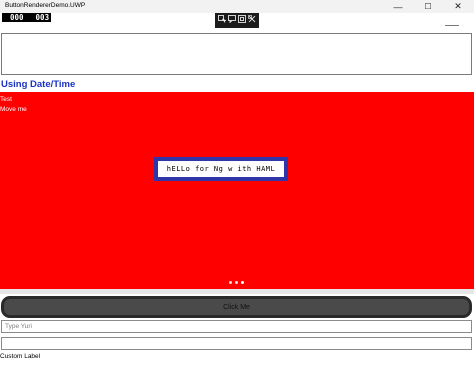 This screenshot has height=387, width=474. Describe the element at coordinates (398, 6) in the screenshot. I see `minimize-button: —` at that location.